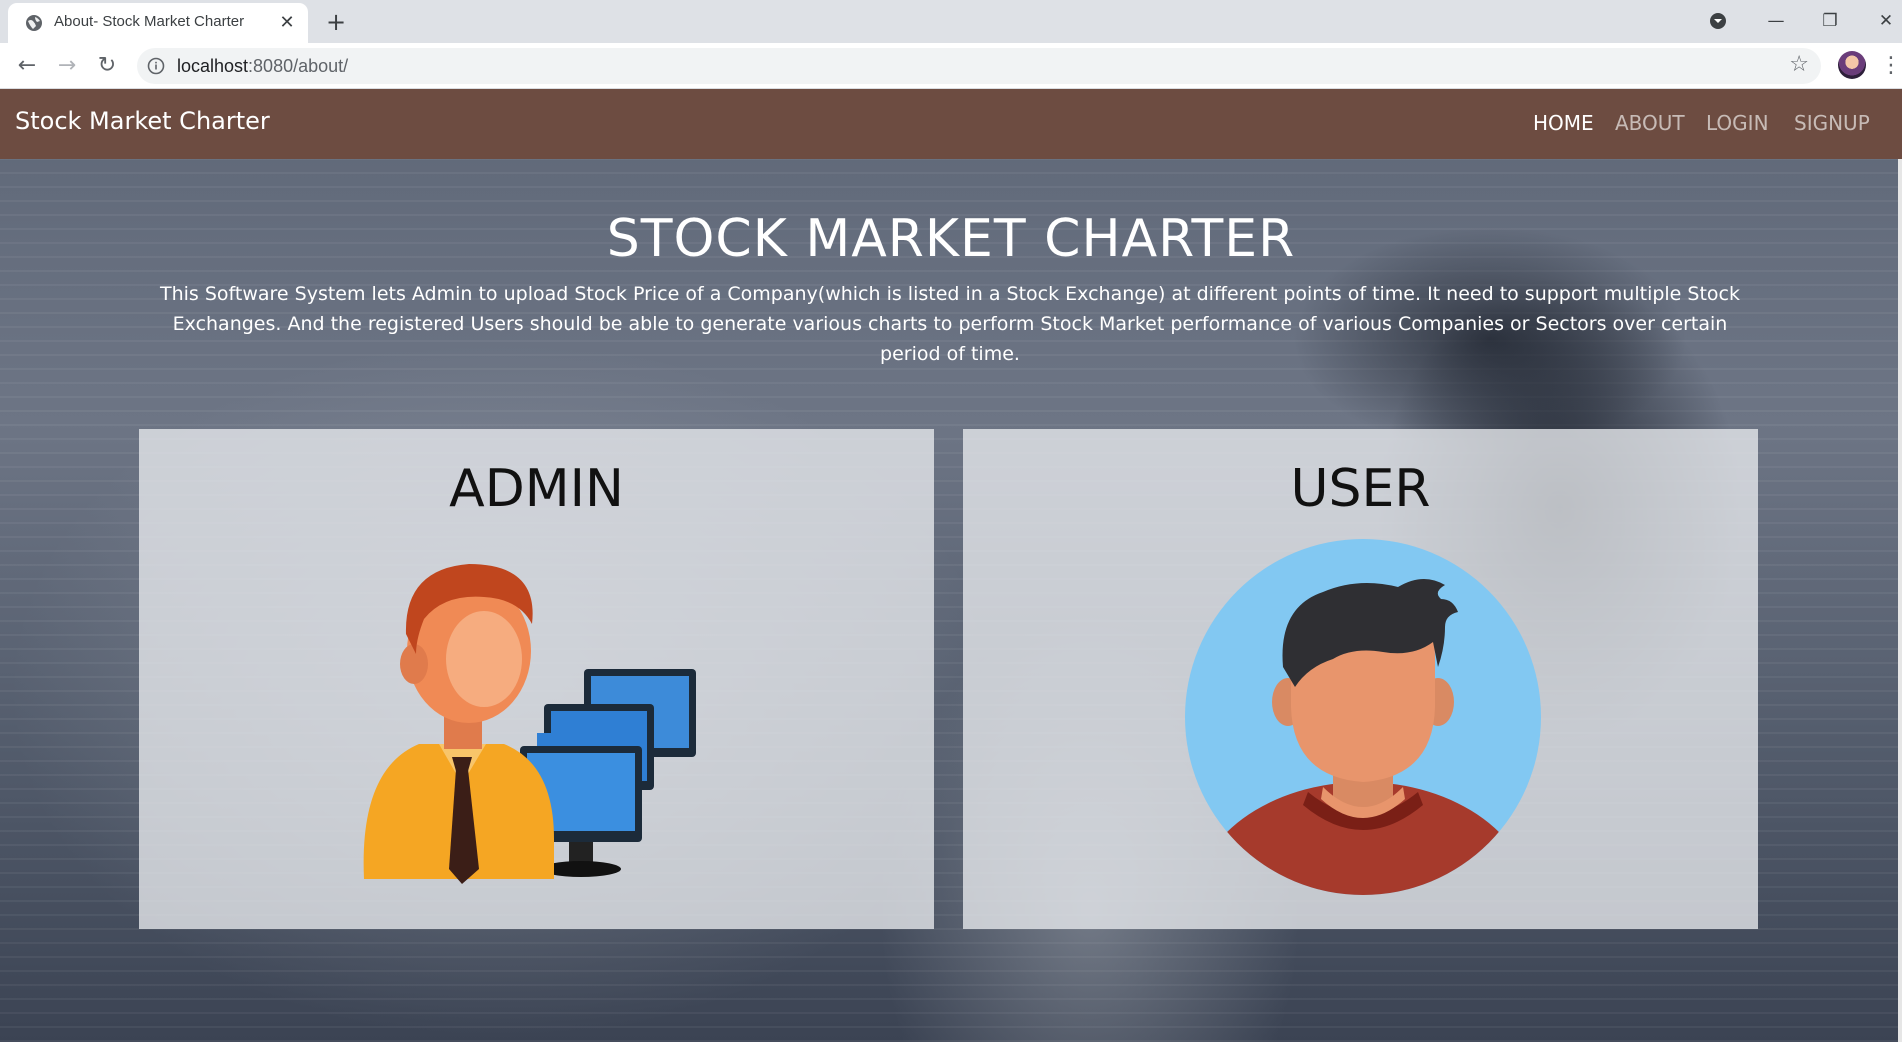  Describe the element at coordinates (213, 66) in the screenshot. I see `url-host: localhost` at that location.